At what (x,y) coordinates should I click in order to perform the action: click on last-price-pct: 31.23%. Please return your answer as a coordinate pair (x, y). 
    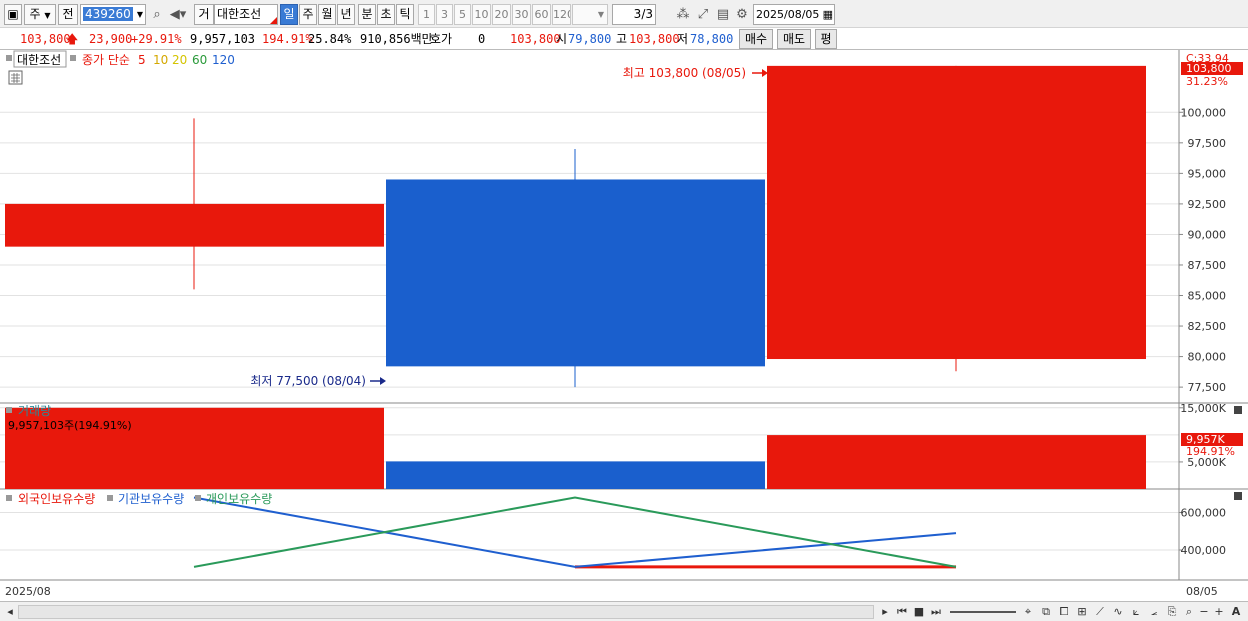
    Looking at the image, I should click on (1207, 81).